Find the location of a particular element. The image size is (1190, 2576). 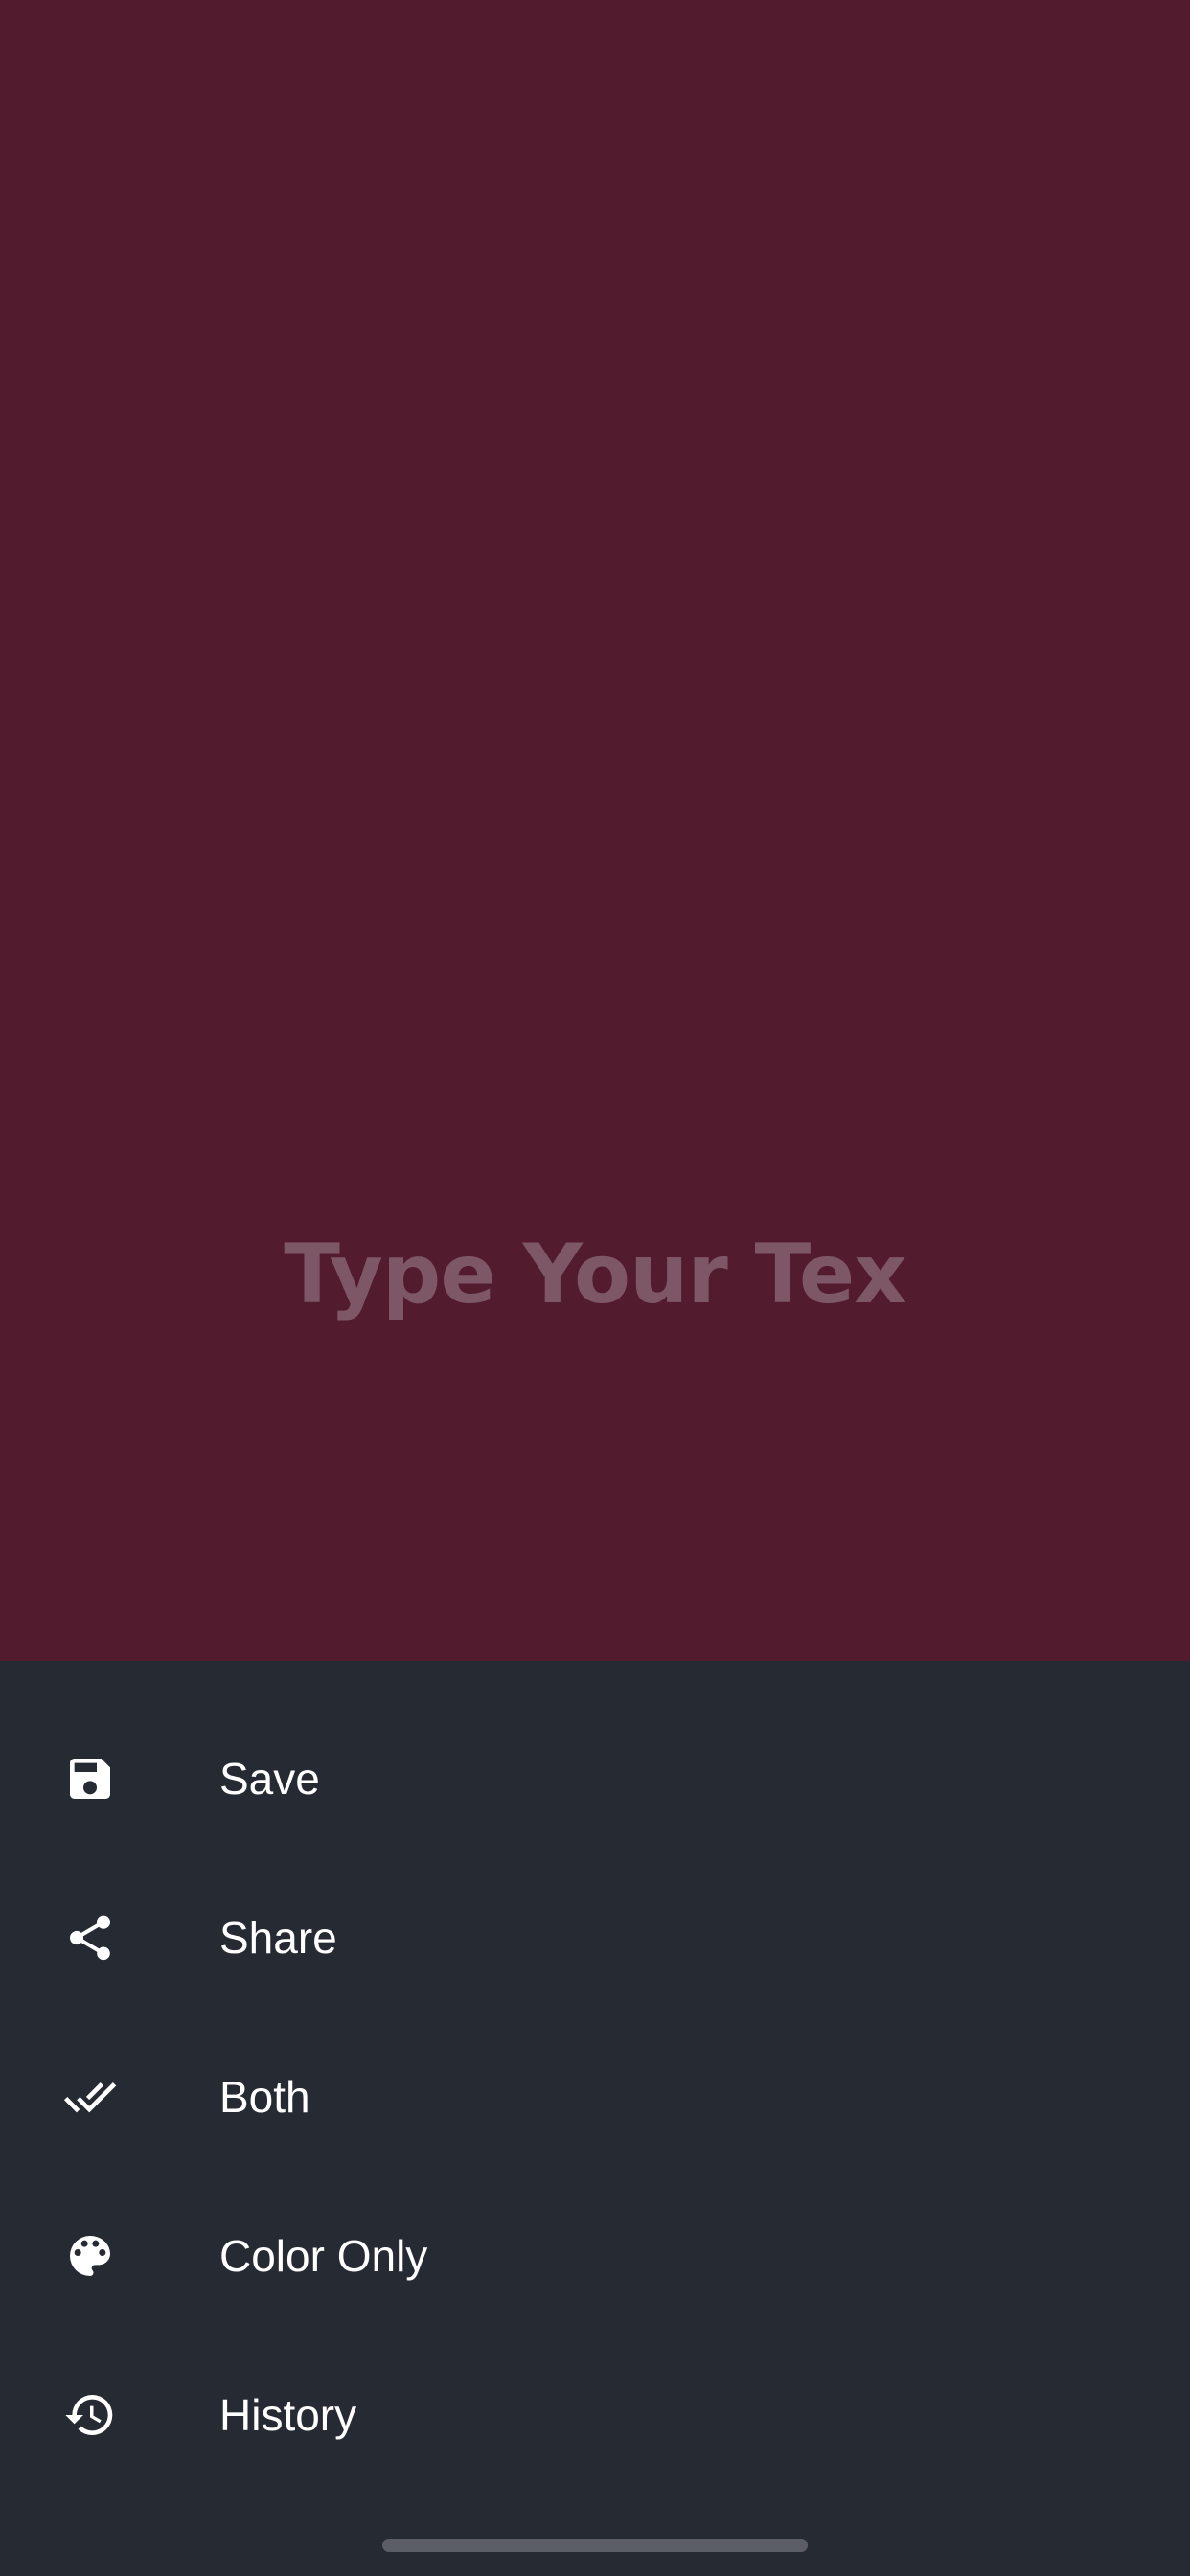

color-only-button: Color Only is located at coordinates (595, 2255).